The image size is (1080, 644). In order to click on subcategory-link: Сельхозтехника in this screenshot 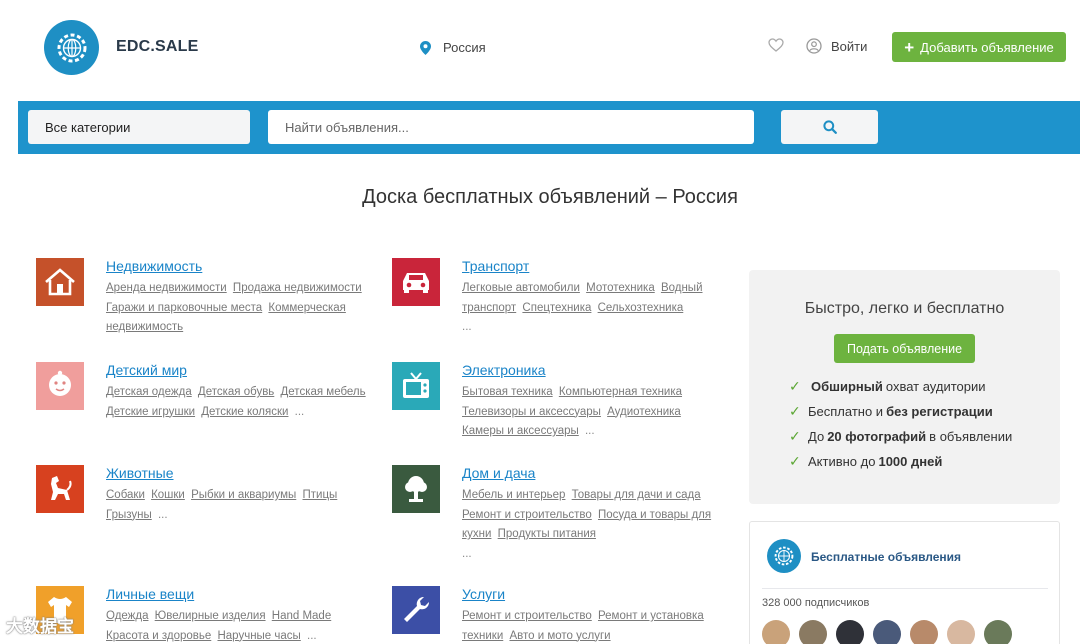, I will do `click(641, 308)`.